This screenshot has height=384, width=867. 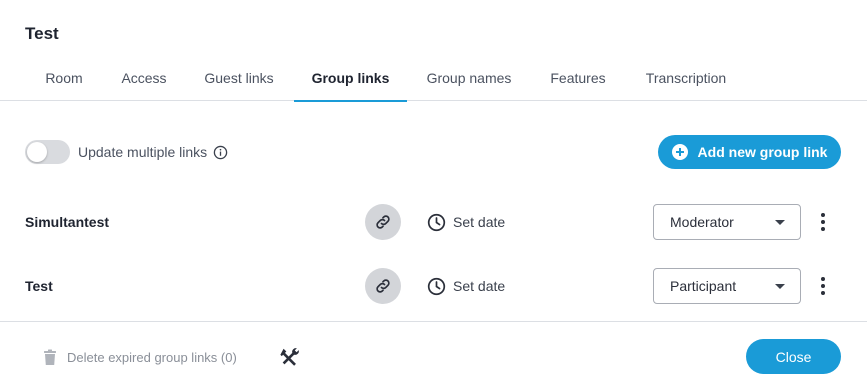 What do you see at coordinates (143, 152) in the screenshot?
I see `update-multiple-links-label: Update multiple links` at bounding box center [143, 152].